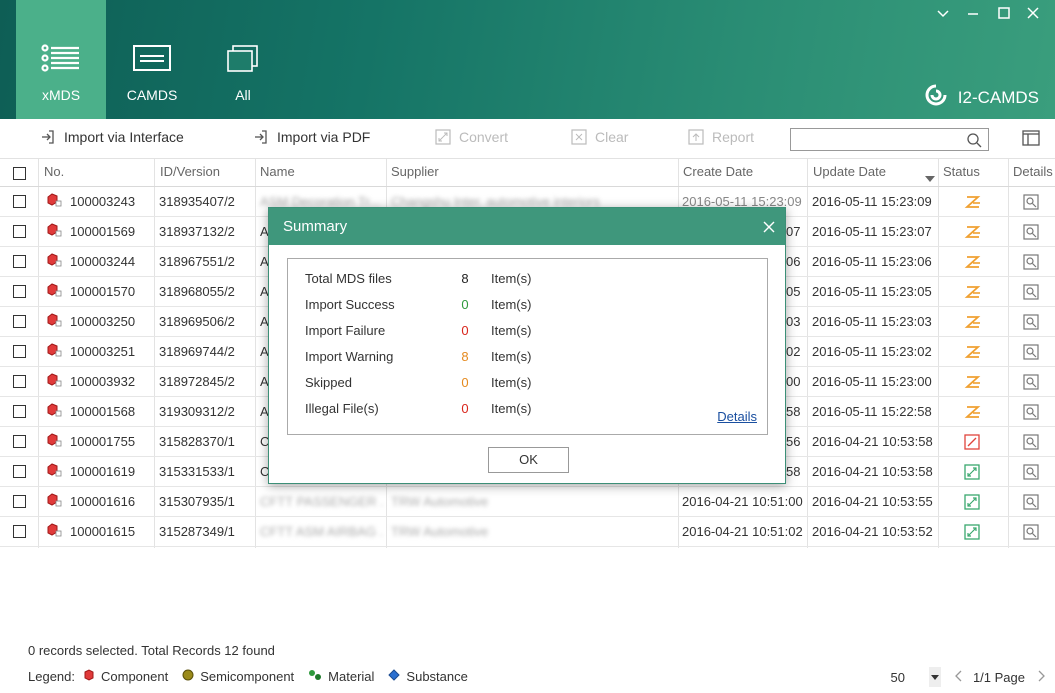 This screenshot has height=693, width=1055. I want to click on status-error-icon, so click(972, 443).